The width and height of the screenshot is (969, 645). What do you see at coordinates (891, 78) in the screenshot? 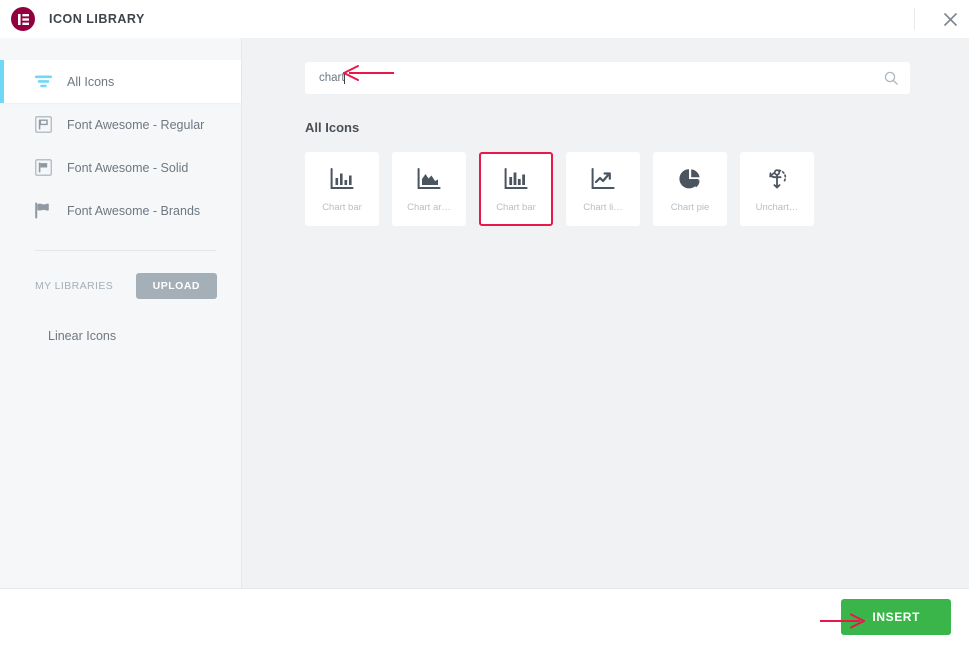
I see `search-icon` at bounding box center [891, 78].